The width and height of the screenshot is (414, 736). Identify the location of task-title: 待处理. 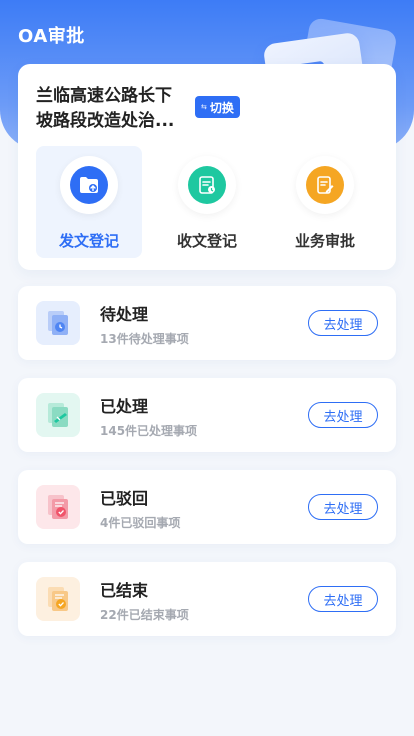
(124, 314).